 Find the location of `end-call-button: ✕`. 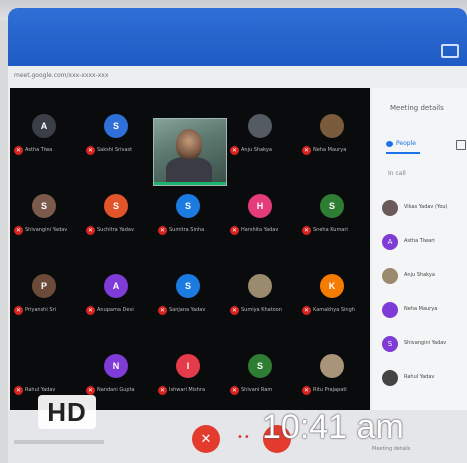

end-call-button: ✕ is located at coordinates (206, 439).